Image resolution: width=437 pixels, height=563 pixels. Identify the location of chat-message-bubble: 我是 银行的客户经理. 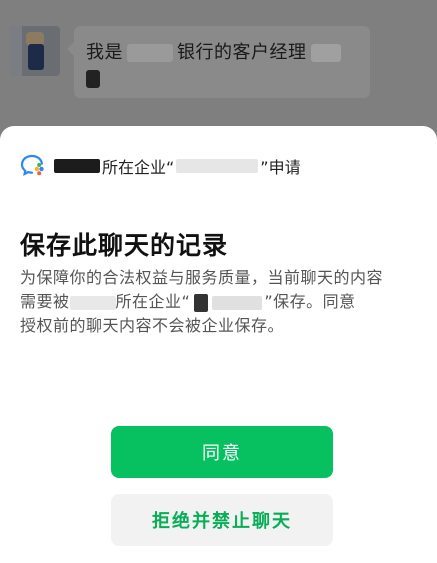
(218, 62).